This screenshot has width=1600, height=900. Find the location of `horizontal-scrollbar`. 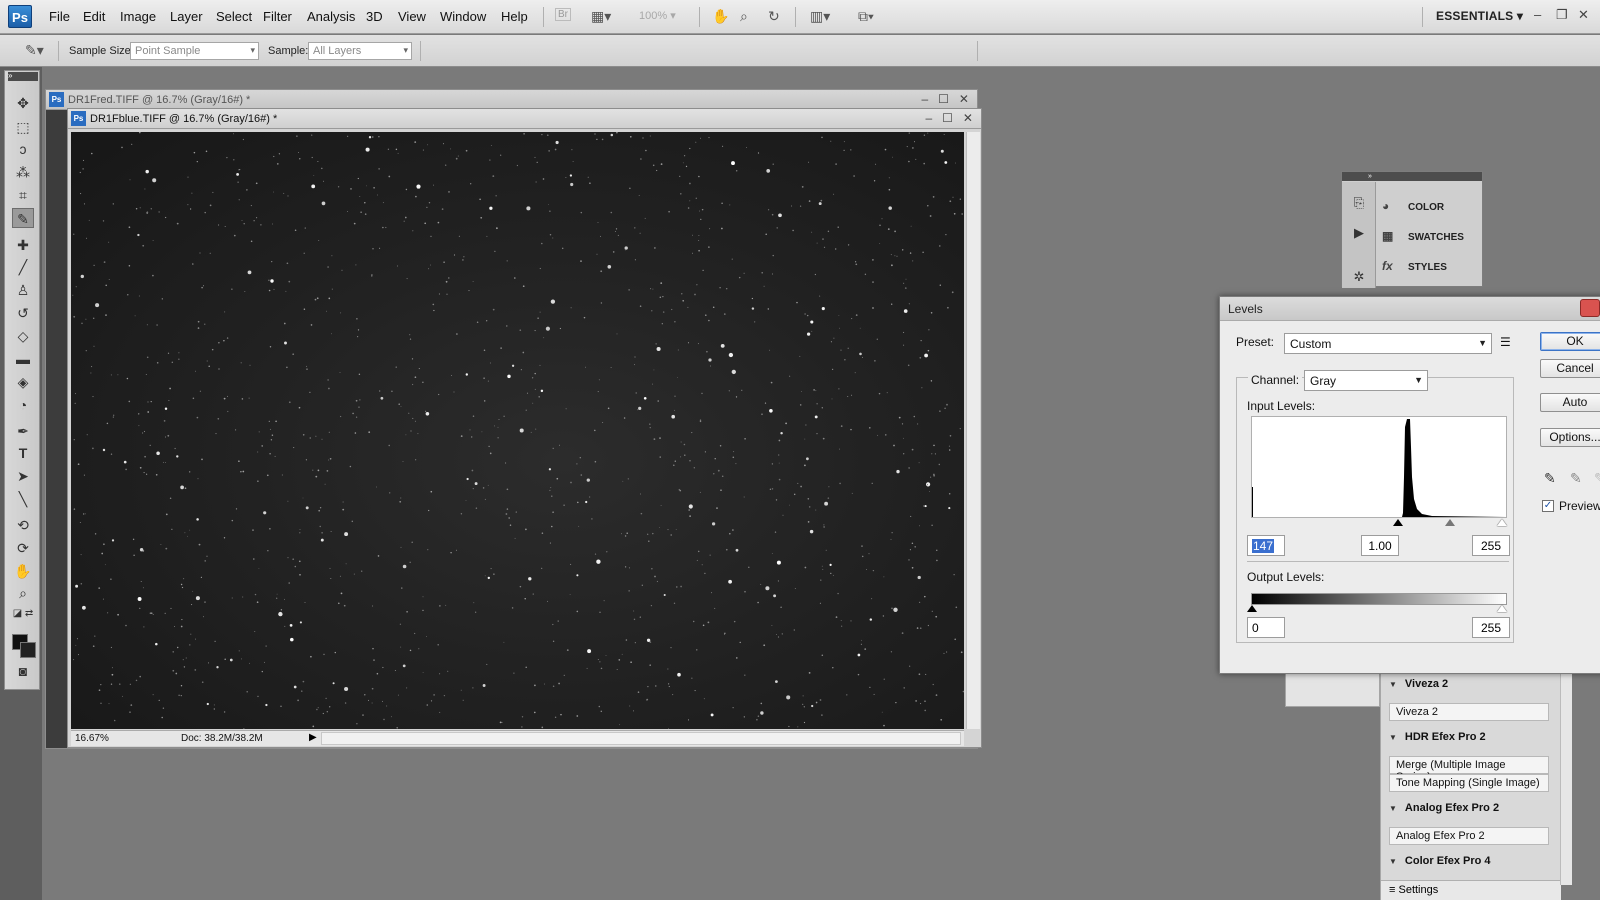

horizontal-scrollbar is located at coordinates (641, 738).